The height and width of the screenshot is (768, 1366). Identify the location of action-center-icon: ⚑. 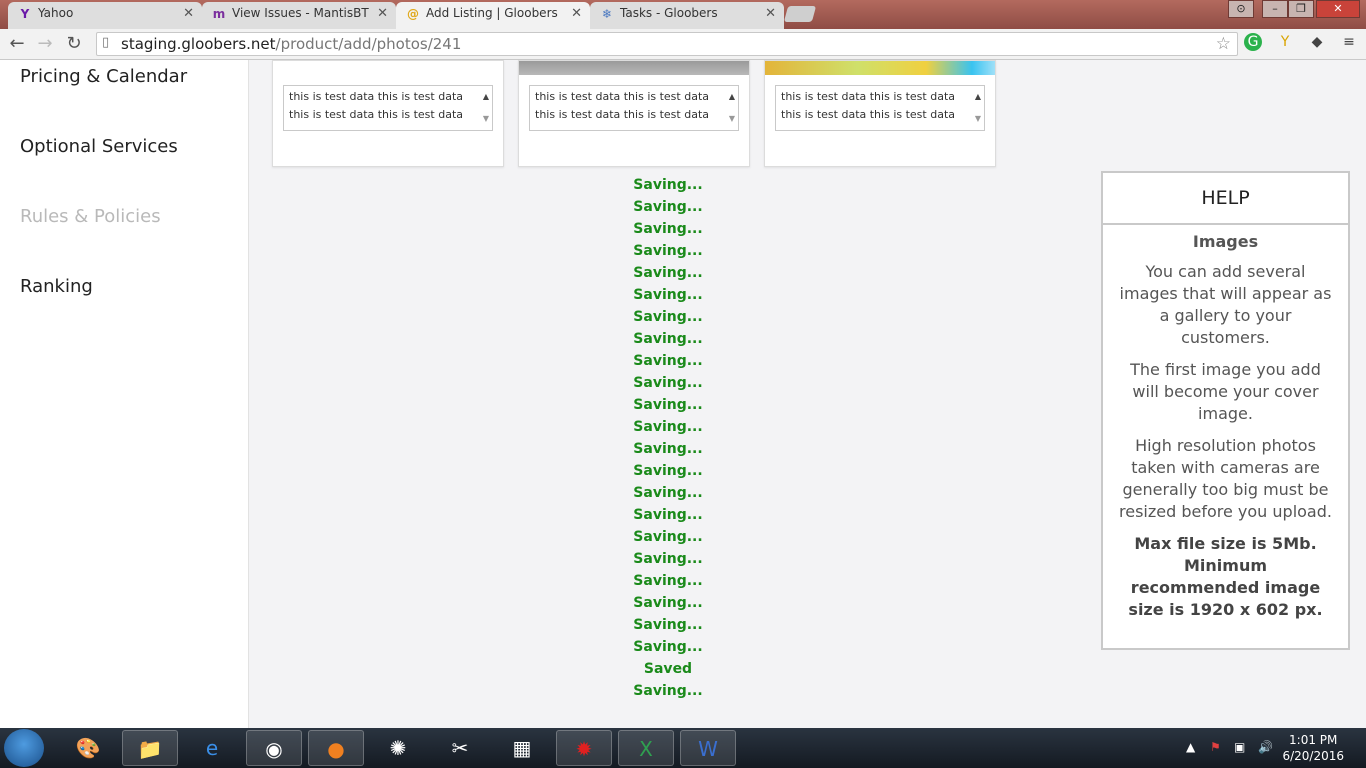
(1215, 747).